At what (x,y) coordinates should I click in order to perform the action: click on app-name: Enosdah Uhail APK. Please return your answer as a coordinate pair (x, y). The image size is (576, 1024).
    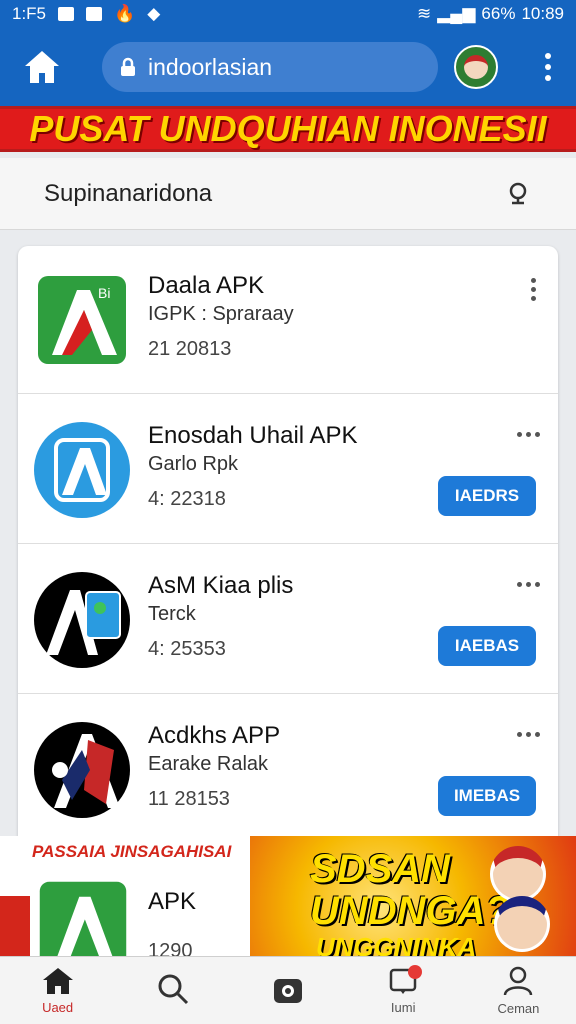
    Looking at the image, I should click on (253, 435).